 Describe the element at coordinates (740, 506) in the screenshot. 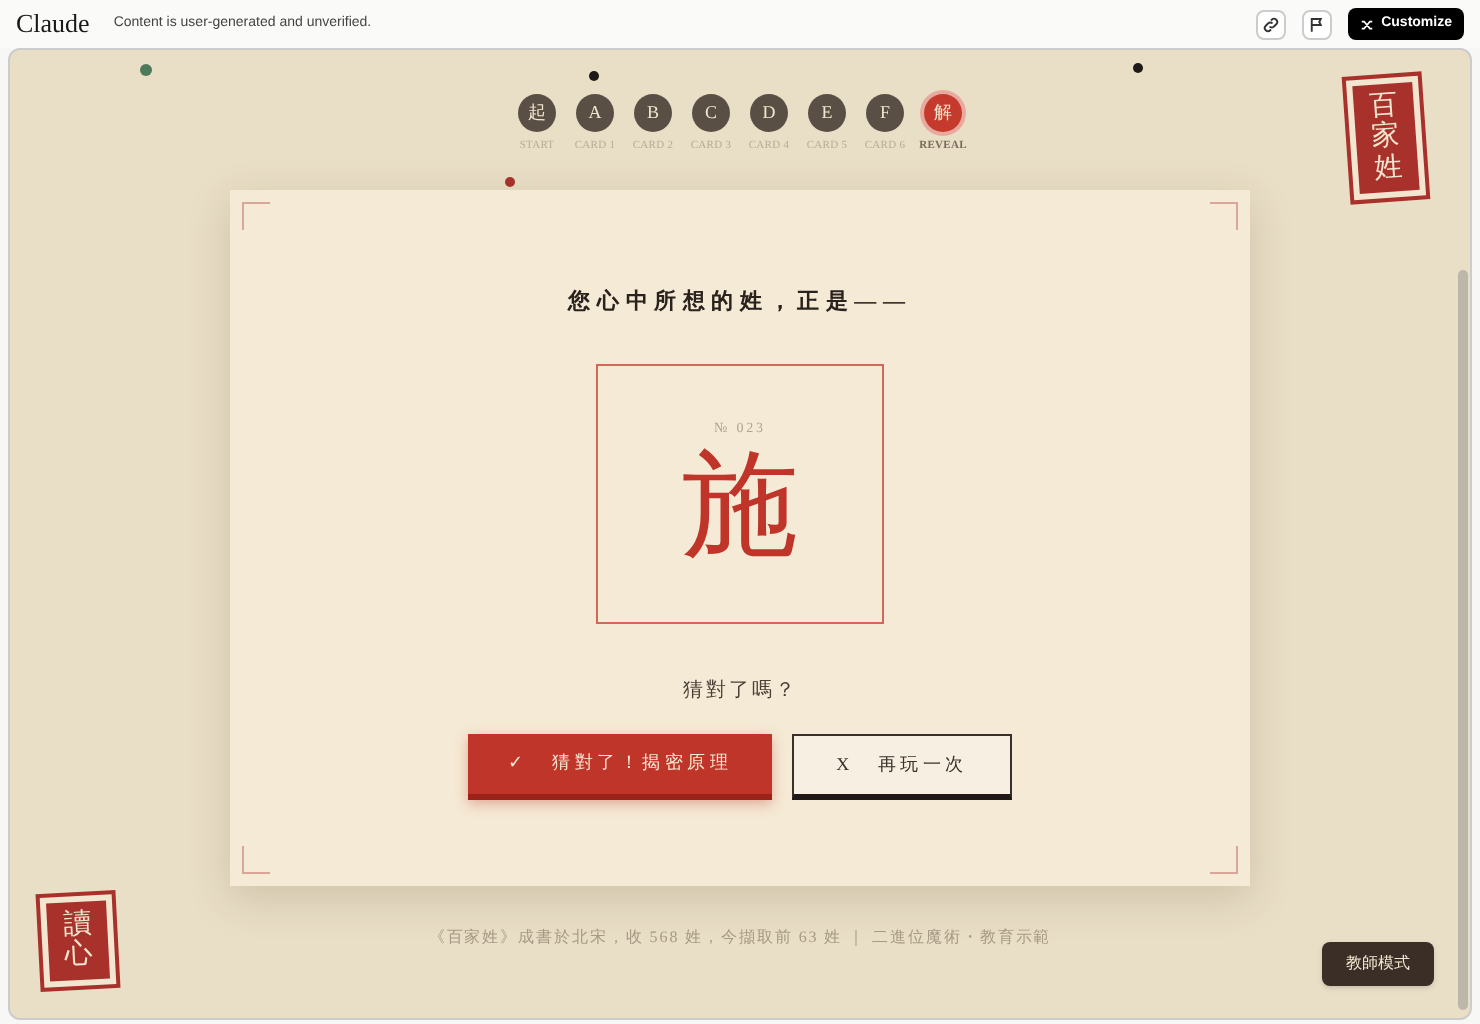

I see `surname-character: 施` at that location.